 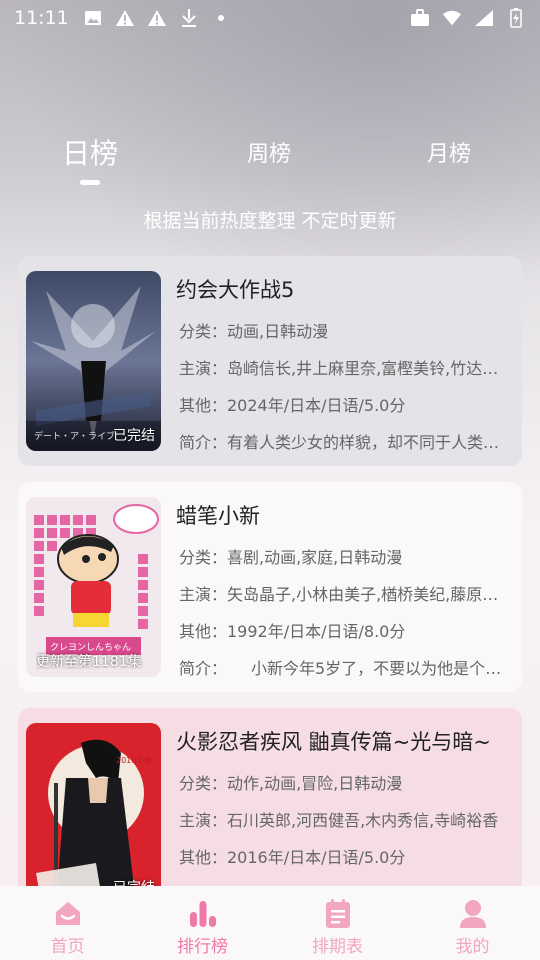 I want to click on notification-dot-icon, so click(x=221, y=18).